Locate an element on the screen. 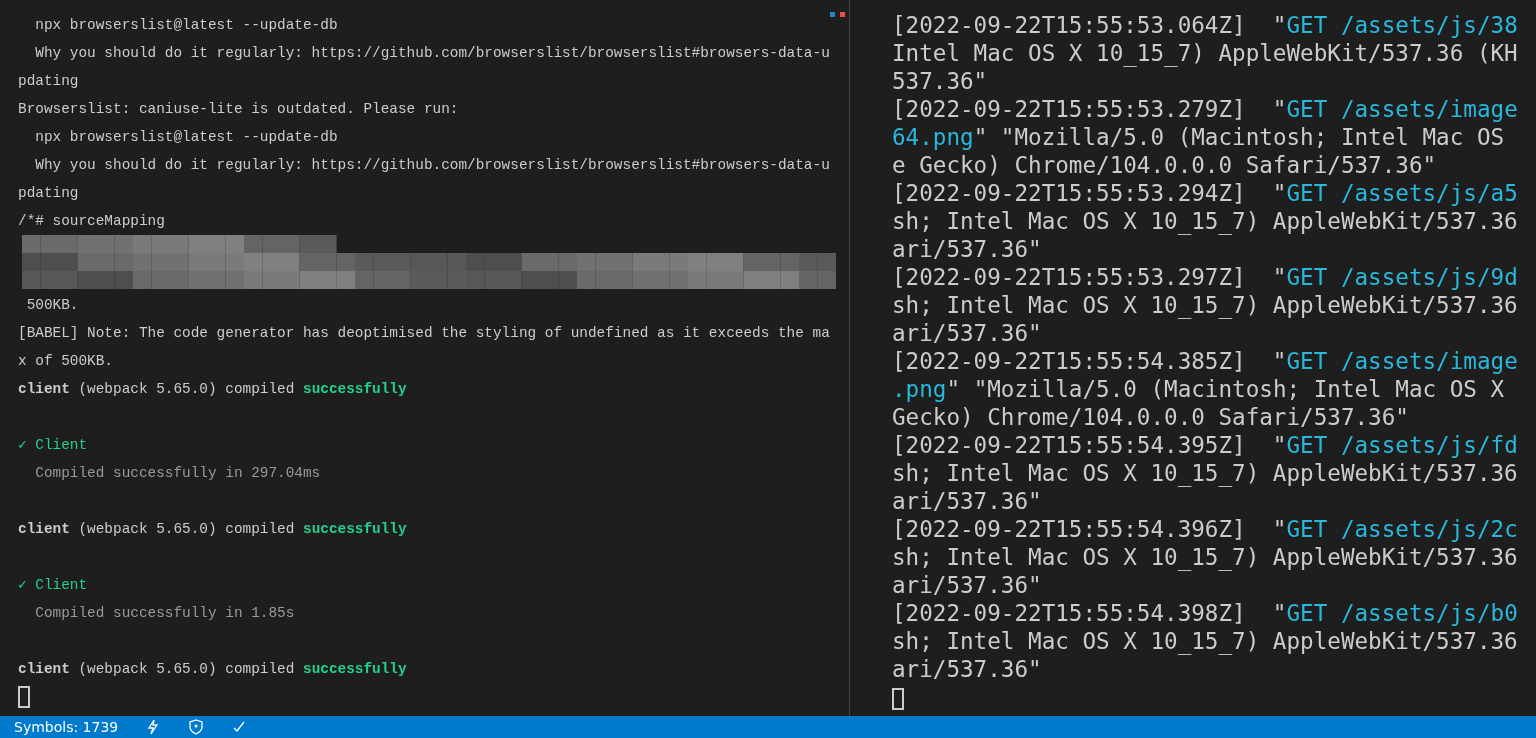  terminal-line: /*# sourceMapping is located at coordinates (92, 221).